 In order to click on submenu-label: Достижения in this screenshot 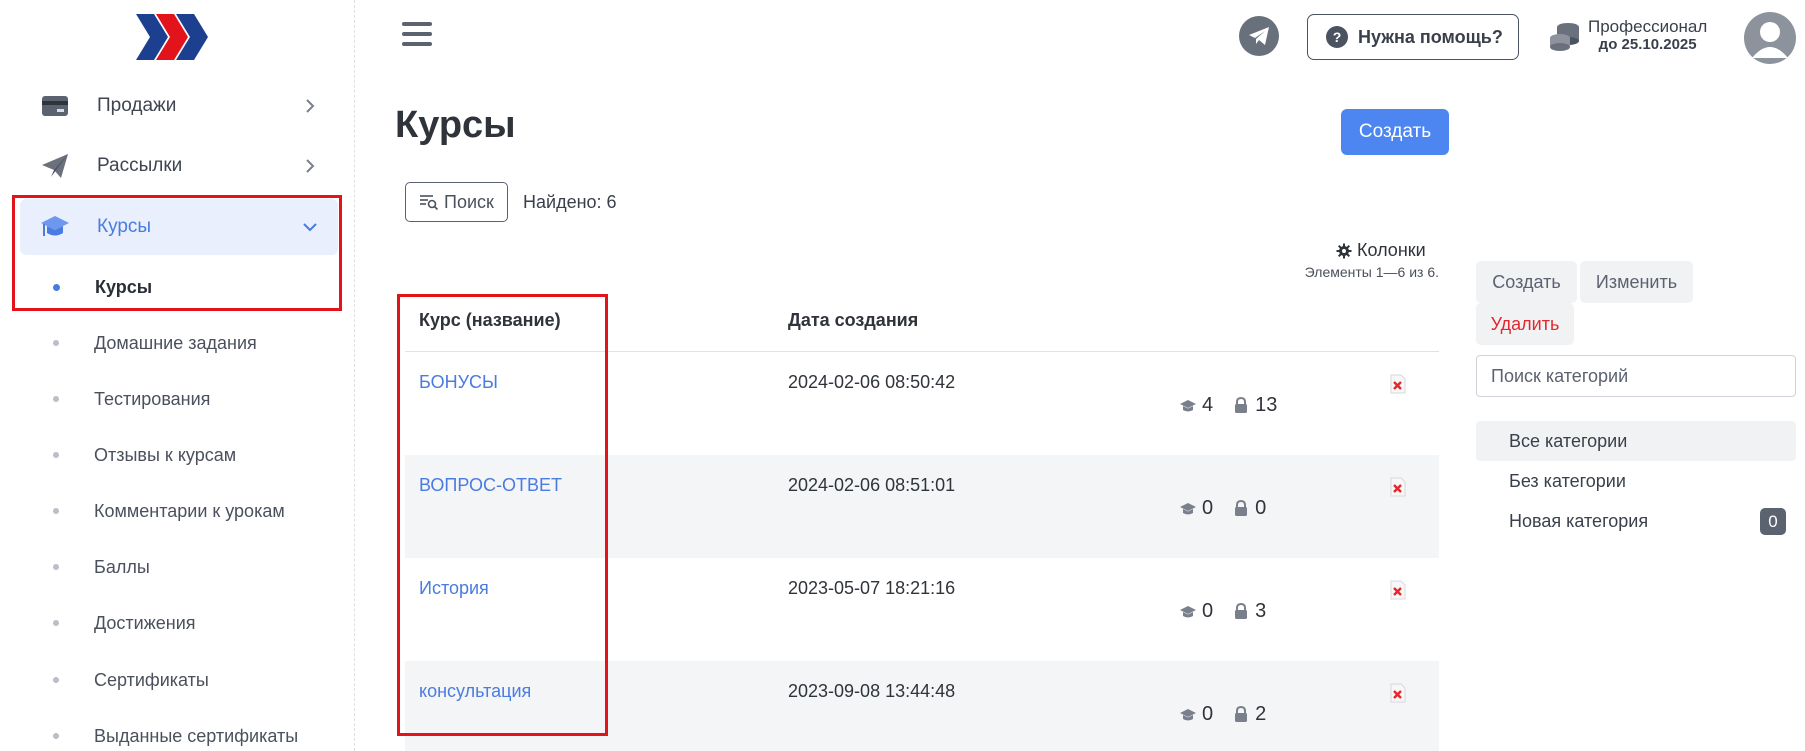, I will do `click(145, 622)`.